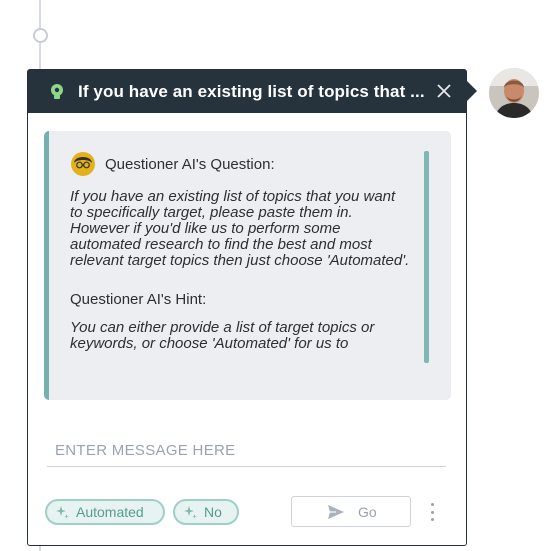 The height and width of the screenshot is (551, 557). I want to click on message-input, so click(246, 451).